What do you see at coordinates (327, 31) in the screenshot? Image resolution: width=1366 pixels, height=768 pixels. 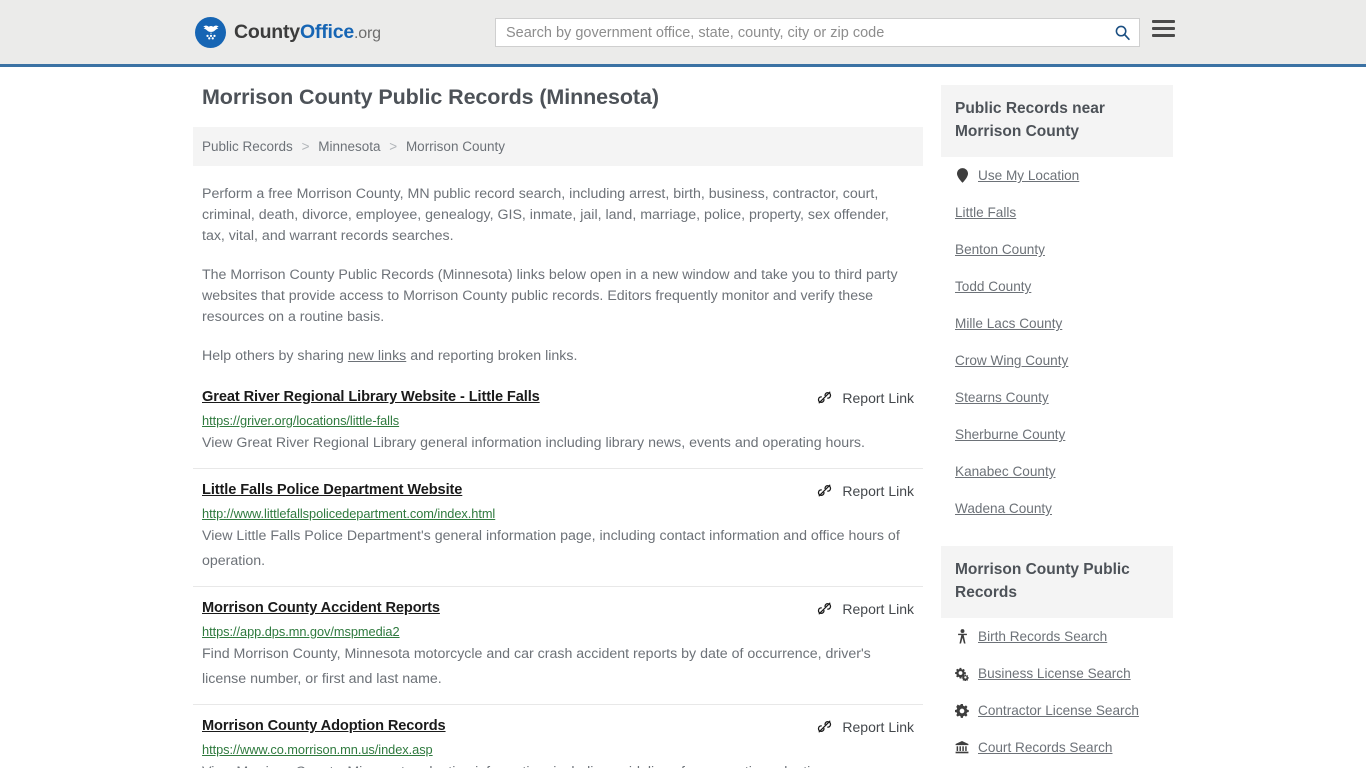 I see `logo-text-office: Office` at bounding box center [327, 31].